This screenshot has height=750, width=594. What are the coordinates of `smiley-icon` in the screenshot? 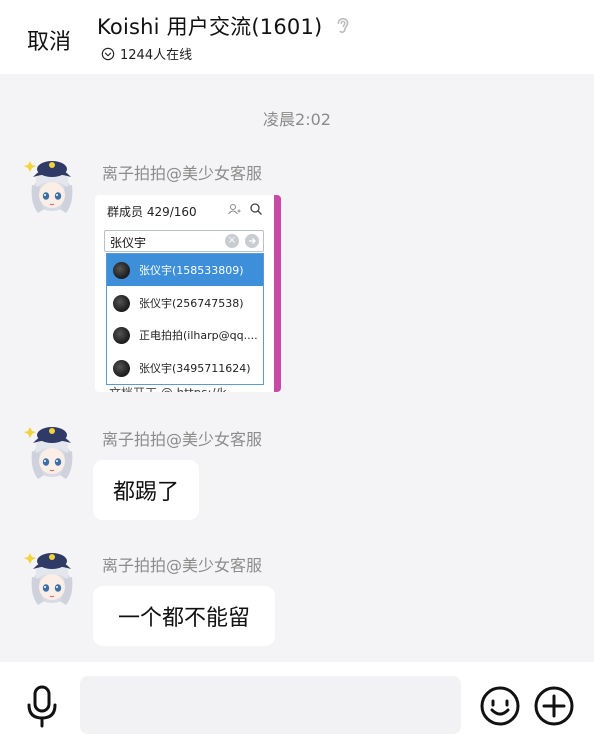 It's located at (500, 706).